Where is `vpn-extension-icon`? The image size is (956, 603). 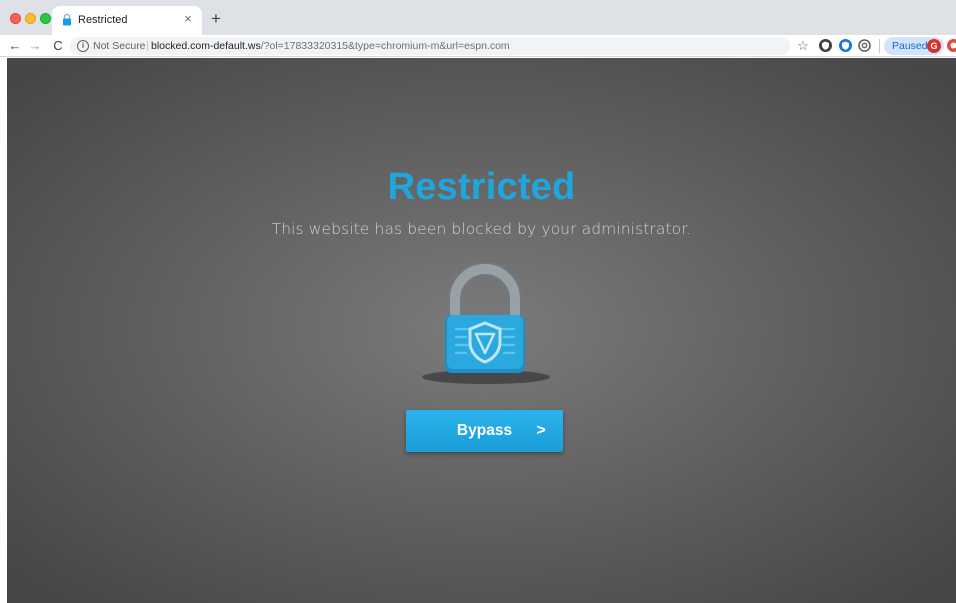
vpn-extension-icon is located at coordinates (845, 45).